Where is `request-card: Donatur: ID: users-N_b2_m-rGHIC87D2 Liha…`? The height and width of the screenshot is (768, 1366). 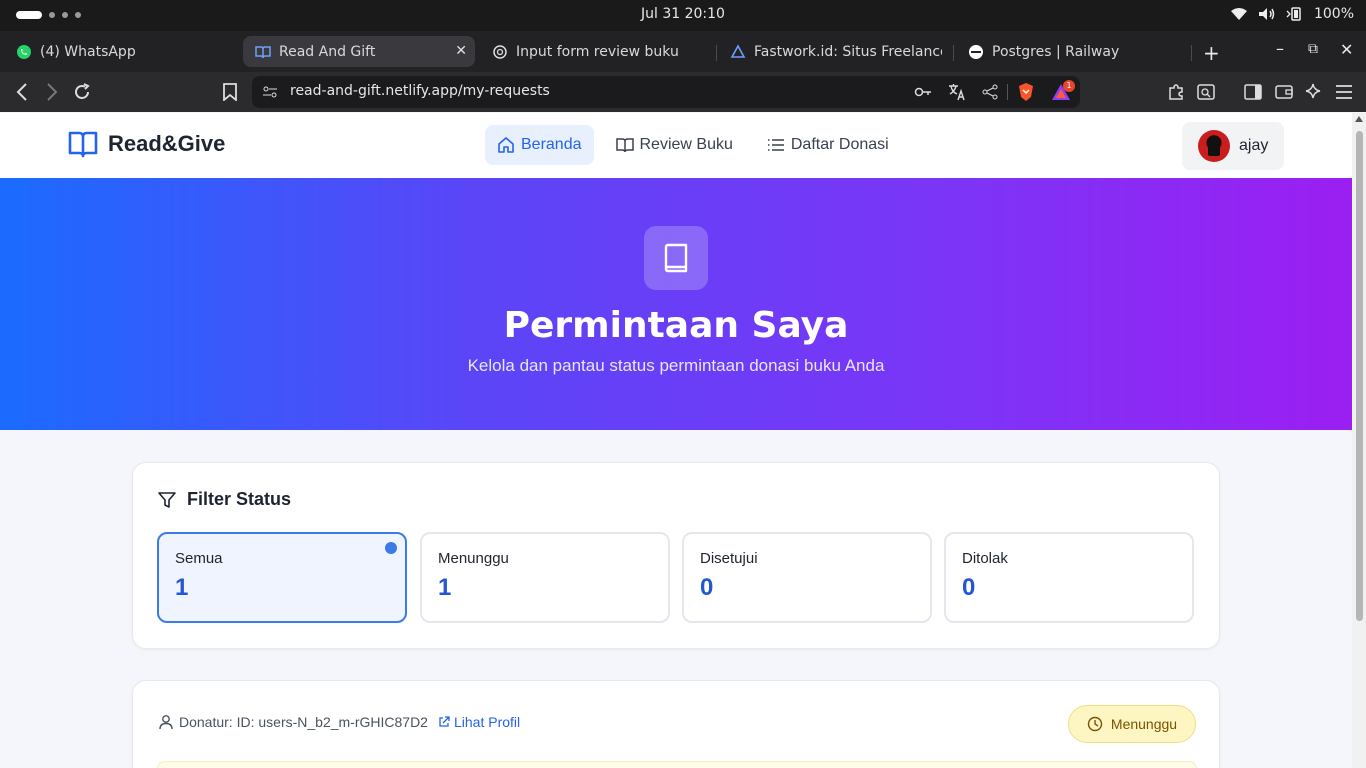 request-card: Donatur: ID: users-N_b2_m-rGHIC87D2 Liha… is located at coordinates (676, 724).